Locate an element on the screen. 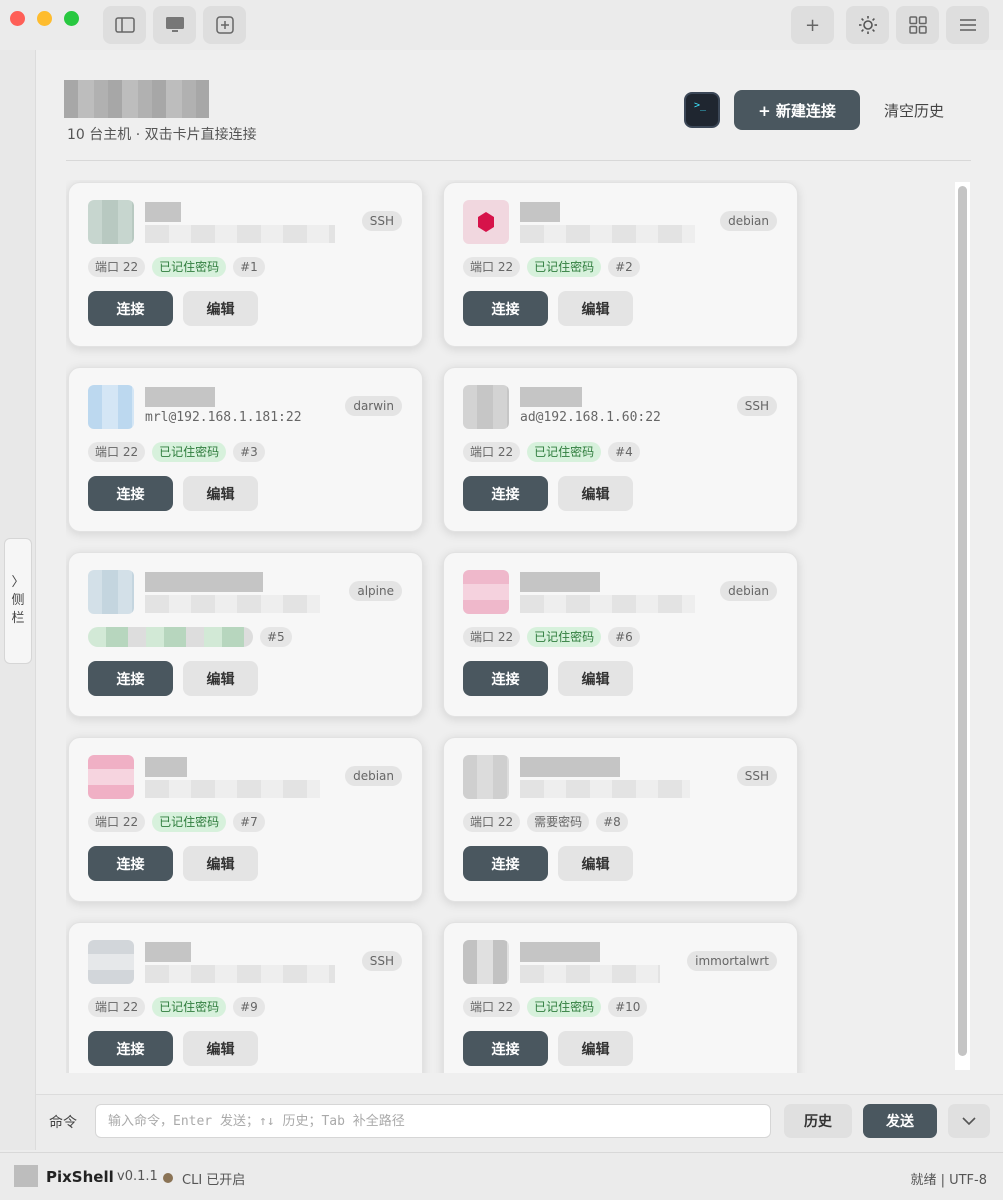  new-window-button: + is located at coordinates (812, 25).